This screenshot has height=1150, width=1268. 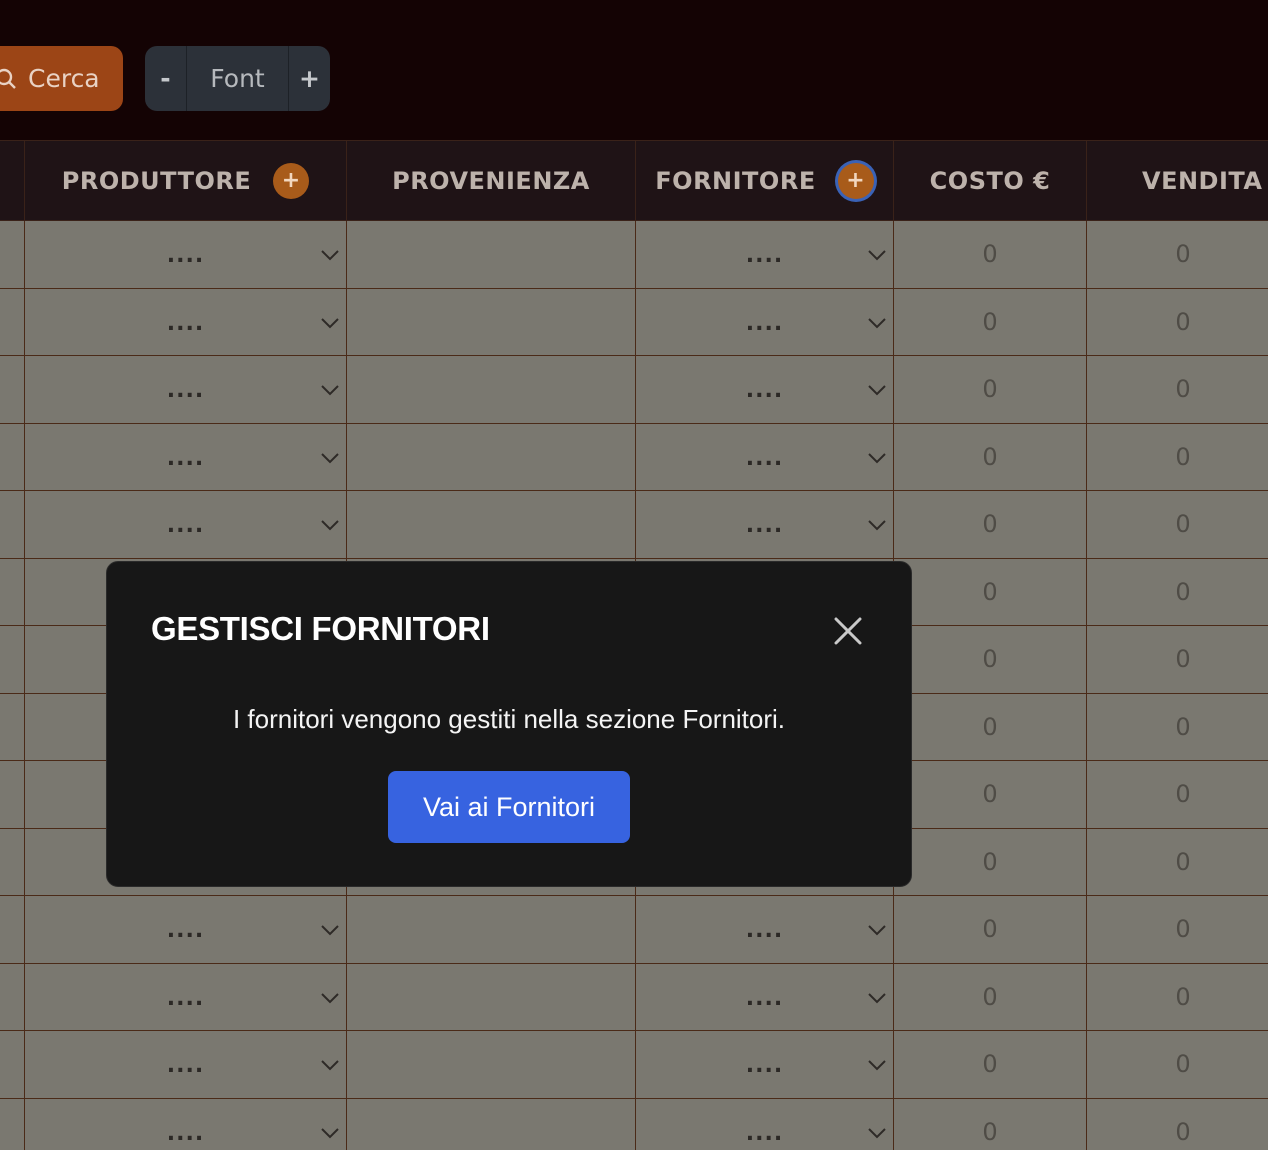 I want to click on font-decrease-button: -, so click(x=165, y=78).